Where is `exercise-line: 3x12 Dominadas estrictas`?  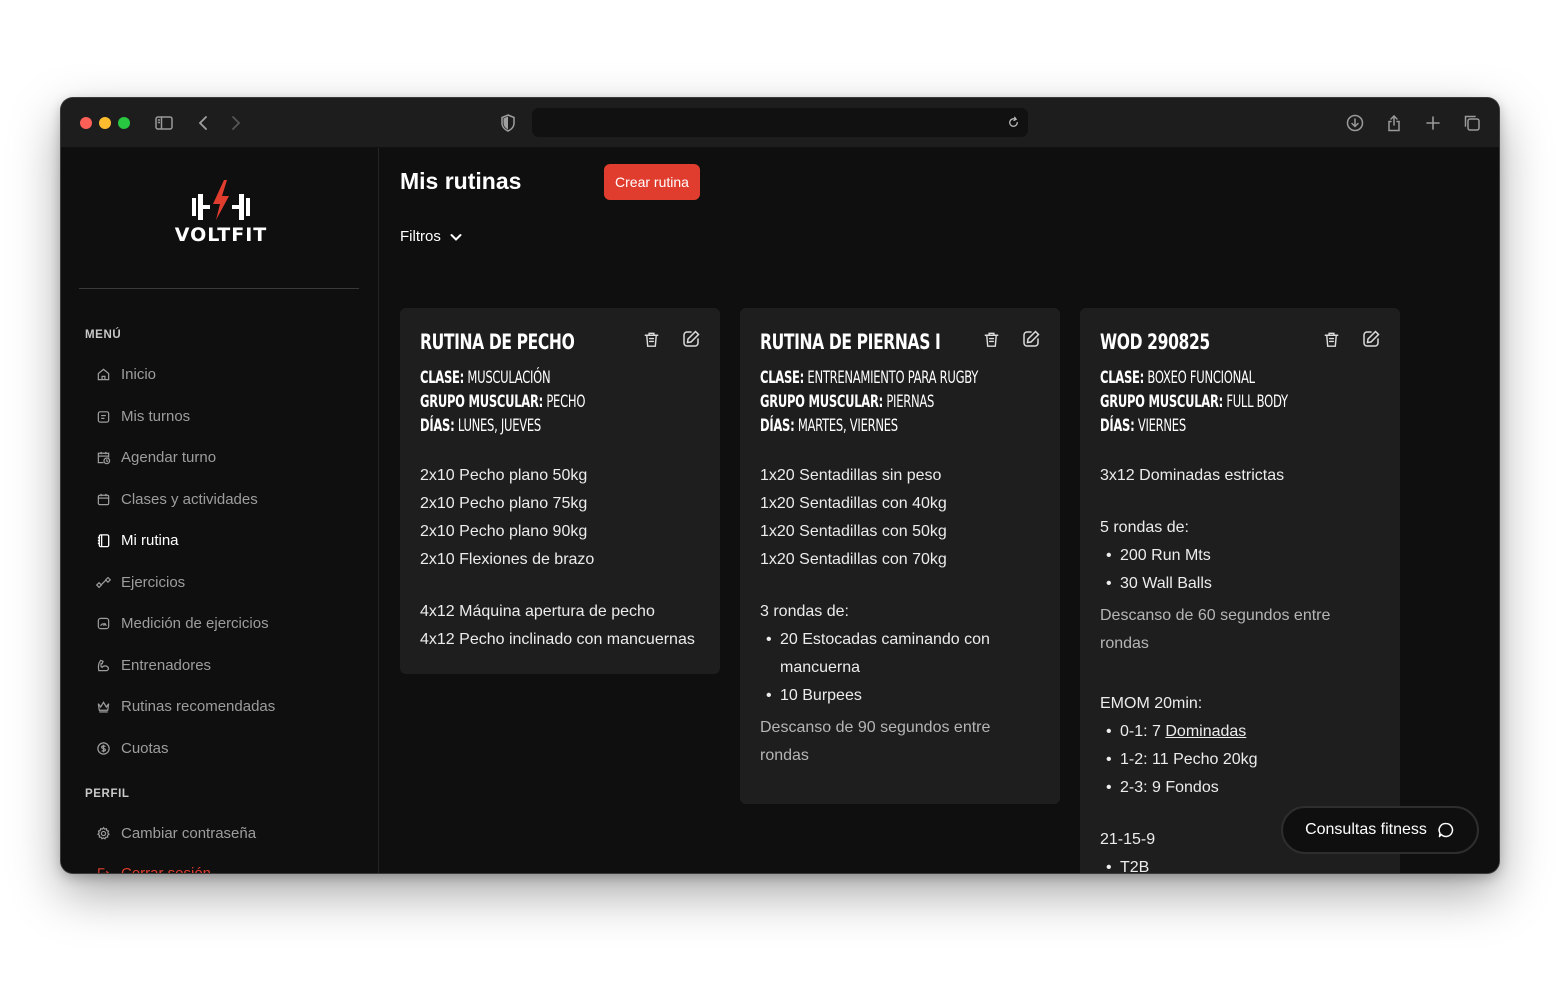 exercise-line: 3x12 Dominadas estrictas is located at coordinates (1192, 475).